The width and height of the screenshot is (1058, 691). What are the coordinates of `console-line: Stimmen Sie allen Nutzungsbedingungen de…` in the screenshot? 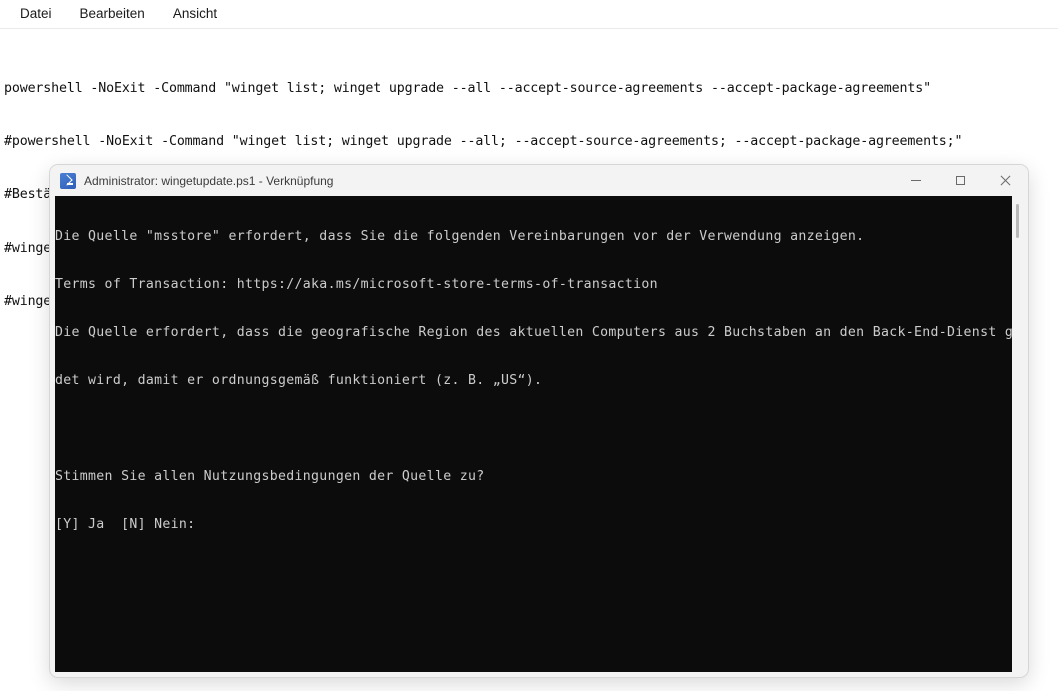 It's located at (270, 476).